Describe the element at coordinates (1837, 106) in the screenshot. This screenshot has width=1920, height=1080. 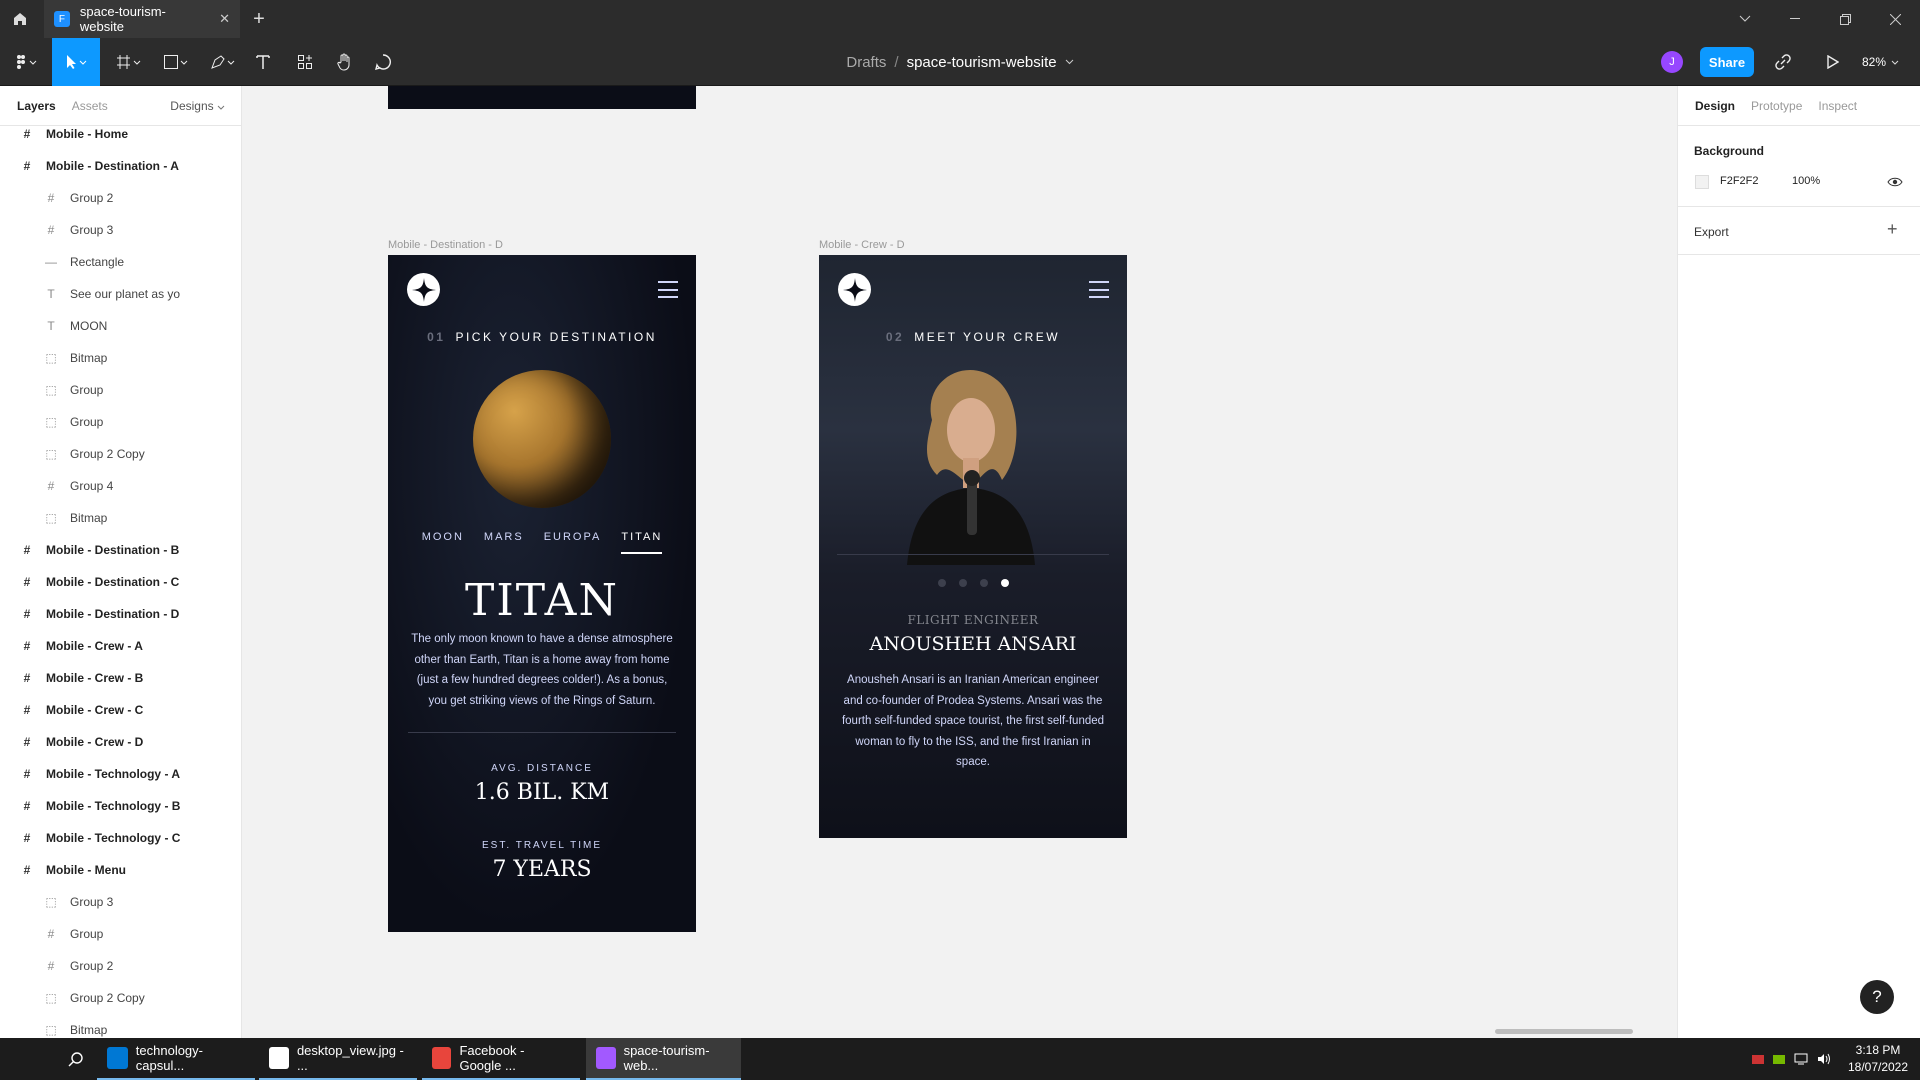
I see `tab-inspect: Inspect` at that location.